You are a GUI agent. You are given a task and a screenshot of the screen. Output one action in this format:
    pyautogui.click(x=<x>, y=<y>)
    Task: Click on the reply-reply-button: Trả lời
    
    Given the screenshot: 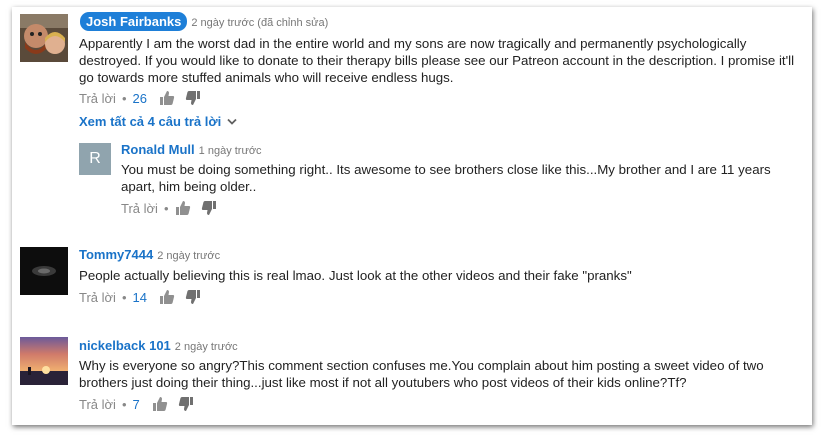 What is the action you would take?
    pyautogui.click(x=139, y=208)
    